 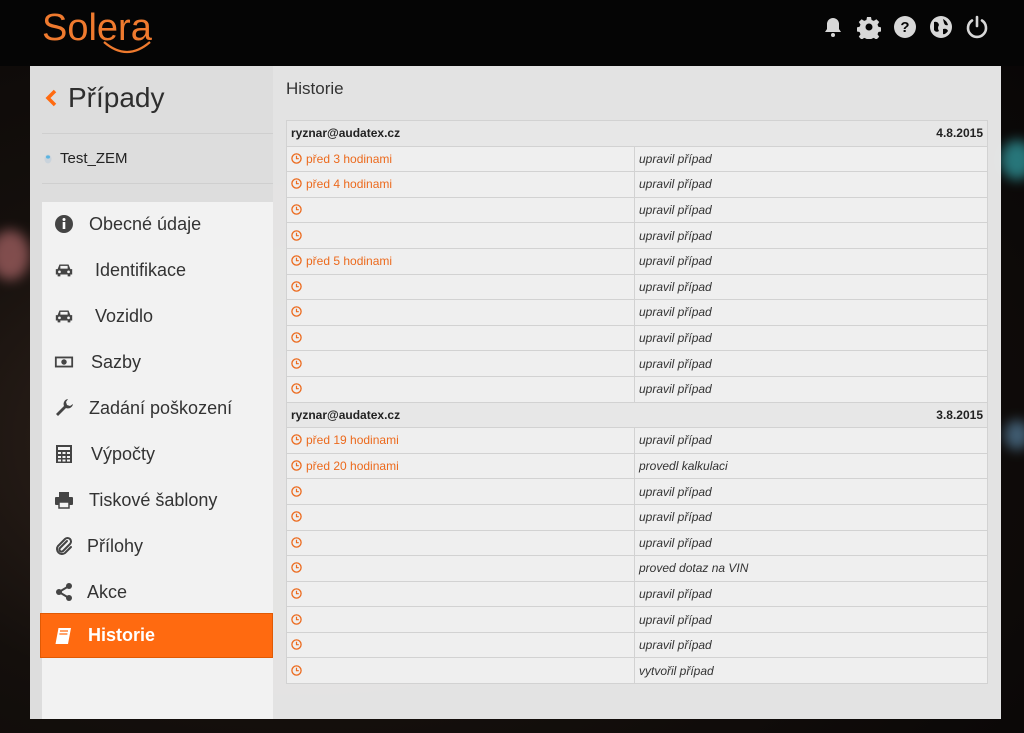 What do you see at coordinates (959, 133) in the screenshot?
I see `group-date: 4.8.2015` at bounding box center [959, 133].